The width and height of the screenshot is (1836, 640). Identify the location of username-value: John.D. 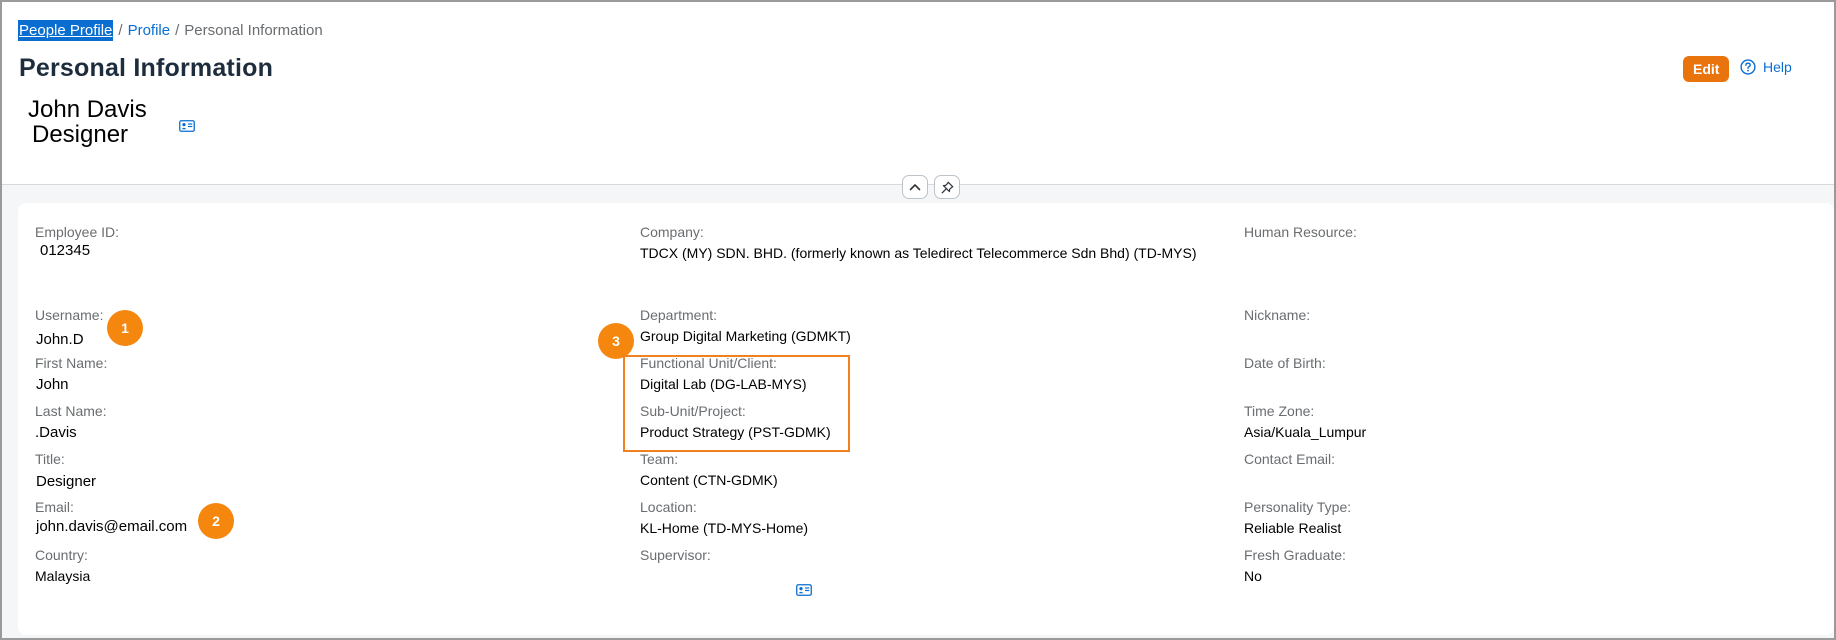
(60, 339).